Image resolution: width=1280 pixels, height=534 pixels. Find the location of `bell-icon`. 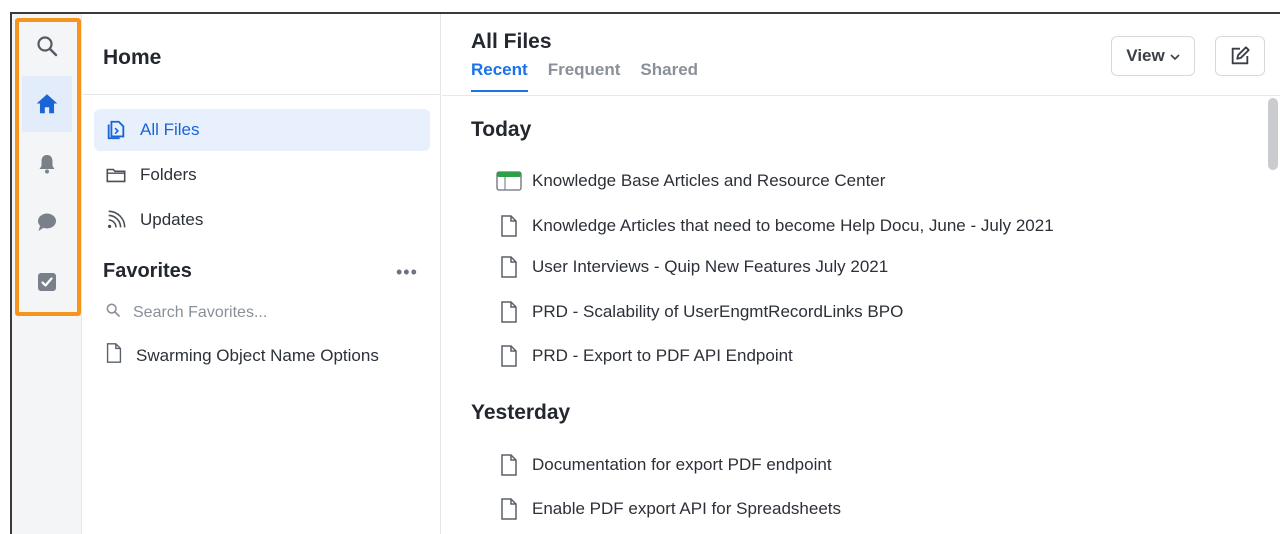

bell-icon is located at coordinates (47, 164).